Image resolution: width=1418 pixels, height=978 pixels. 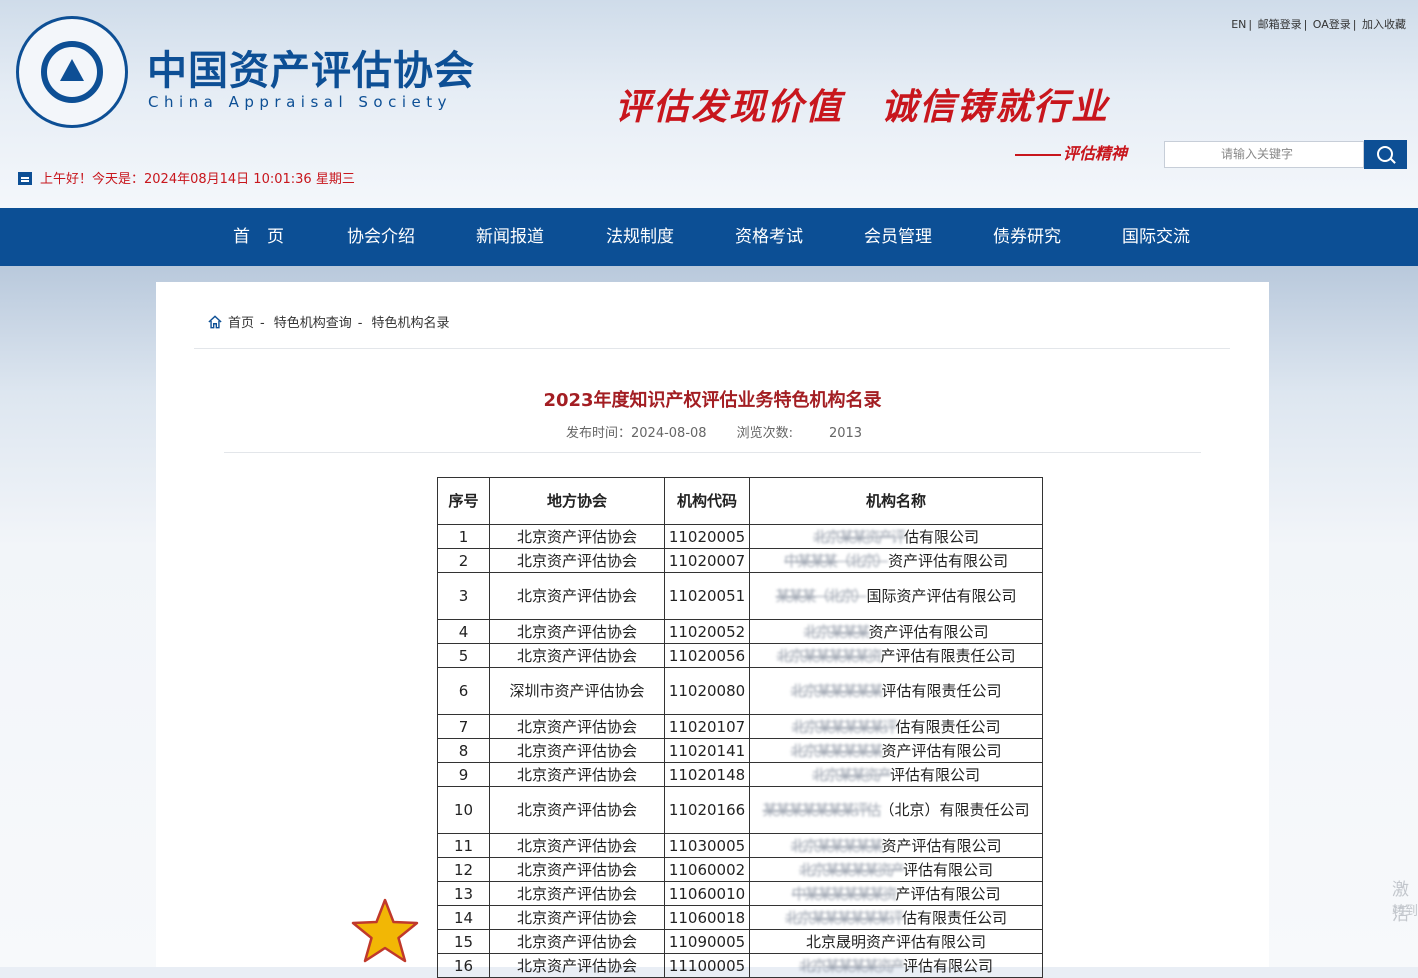 What do you see at coordinates (707, 941) in the screenshot?
I see `cell-code: 11090005` at bounding box center [707, 941].